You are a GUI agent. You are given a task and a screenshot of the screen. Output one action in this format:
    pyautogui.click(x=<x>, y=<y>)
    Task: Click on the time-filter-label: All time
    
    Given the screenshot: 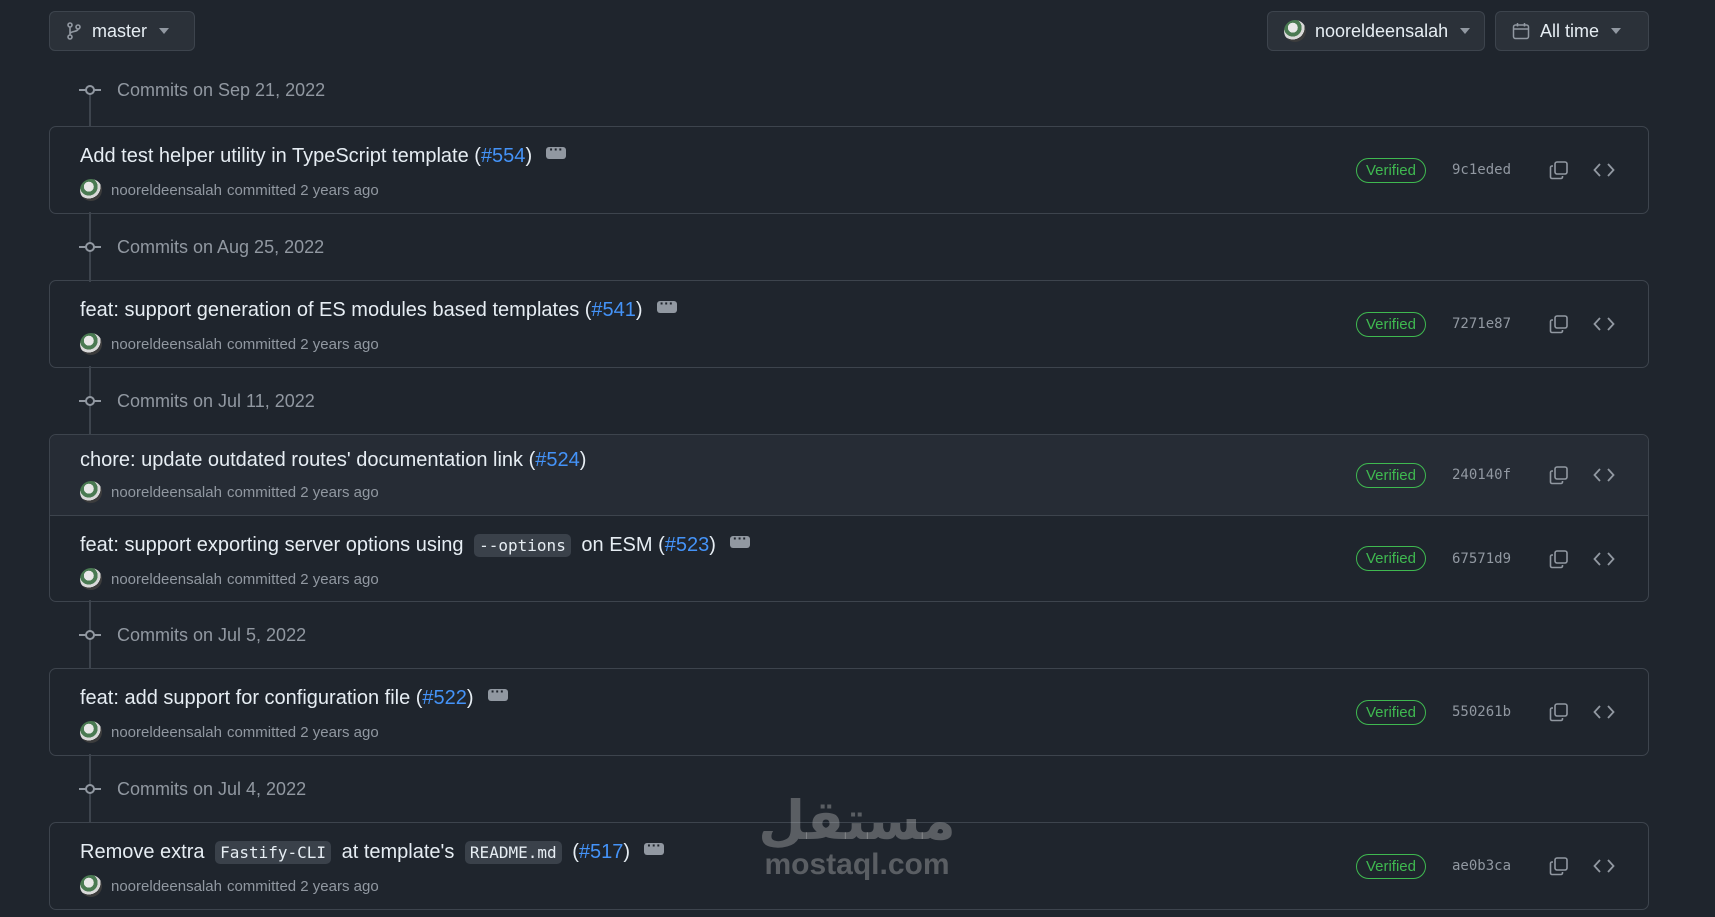 What is the action you would take?
    pyautogui.click(x=1570, y=30)
    